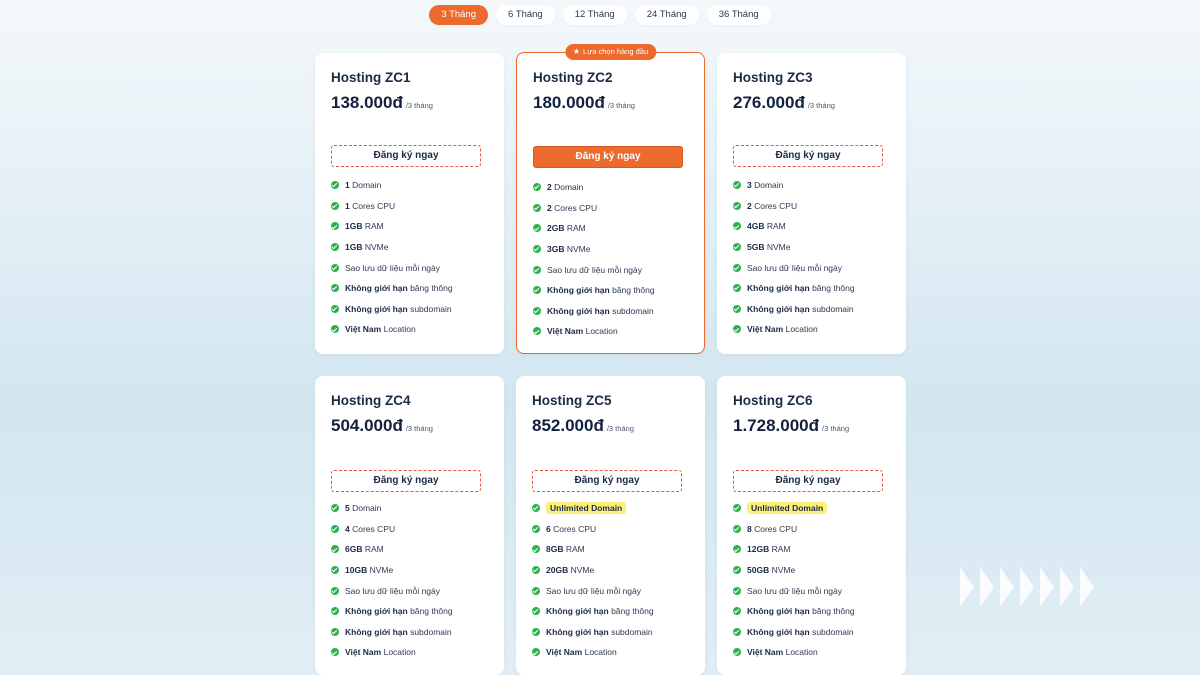 This screenshot has width=1200, height=675. I want to click on plan-price: 138.000đ, so click(367, 102).